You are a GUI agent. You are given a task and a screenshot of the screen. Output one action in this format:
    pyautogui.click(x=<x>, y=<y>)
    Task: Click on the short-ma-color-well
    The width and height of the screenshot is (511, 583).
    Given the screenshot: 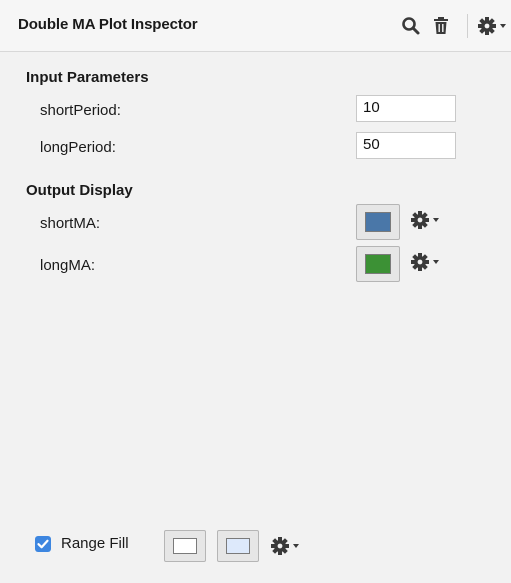 What is the action you would take?
    pyautogui.click(x=378, y=222)
    